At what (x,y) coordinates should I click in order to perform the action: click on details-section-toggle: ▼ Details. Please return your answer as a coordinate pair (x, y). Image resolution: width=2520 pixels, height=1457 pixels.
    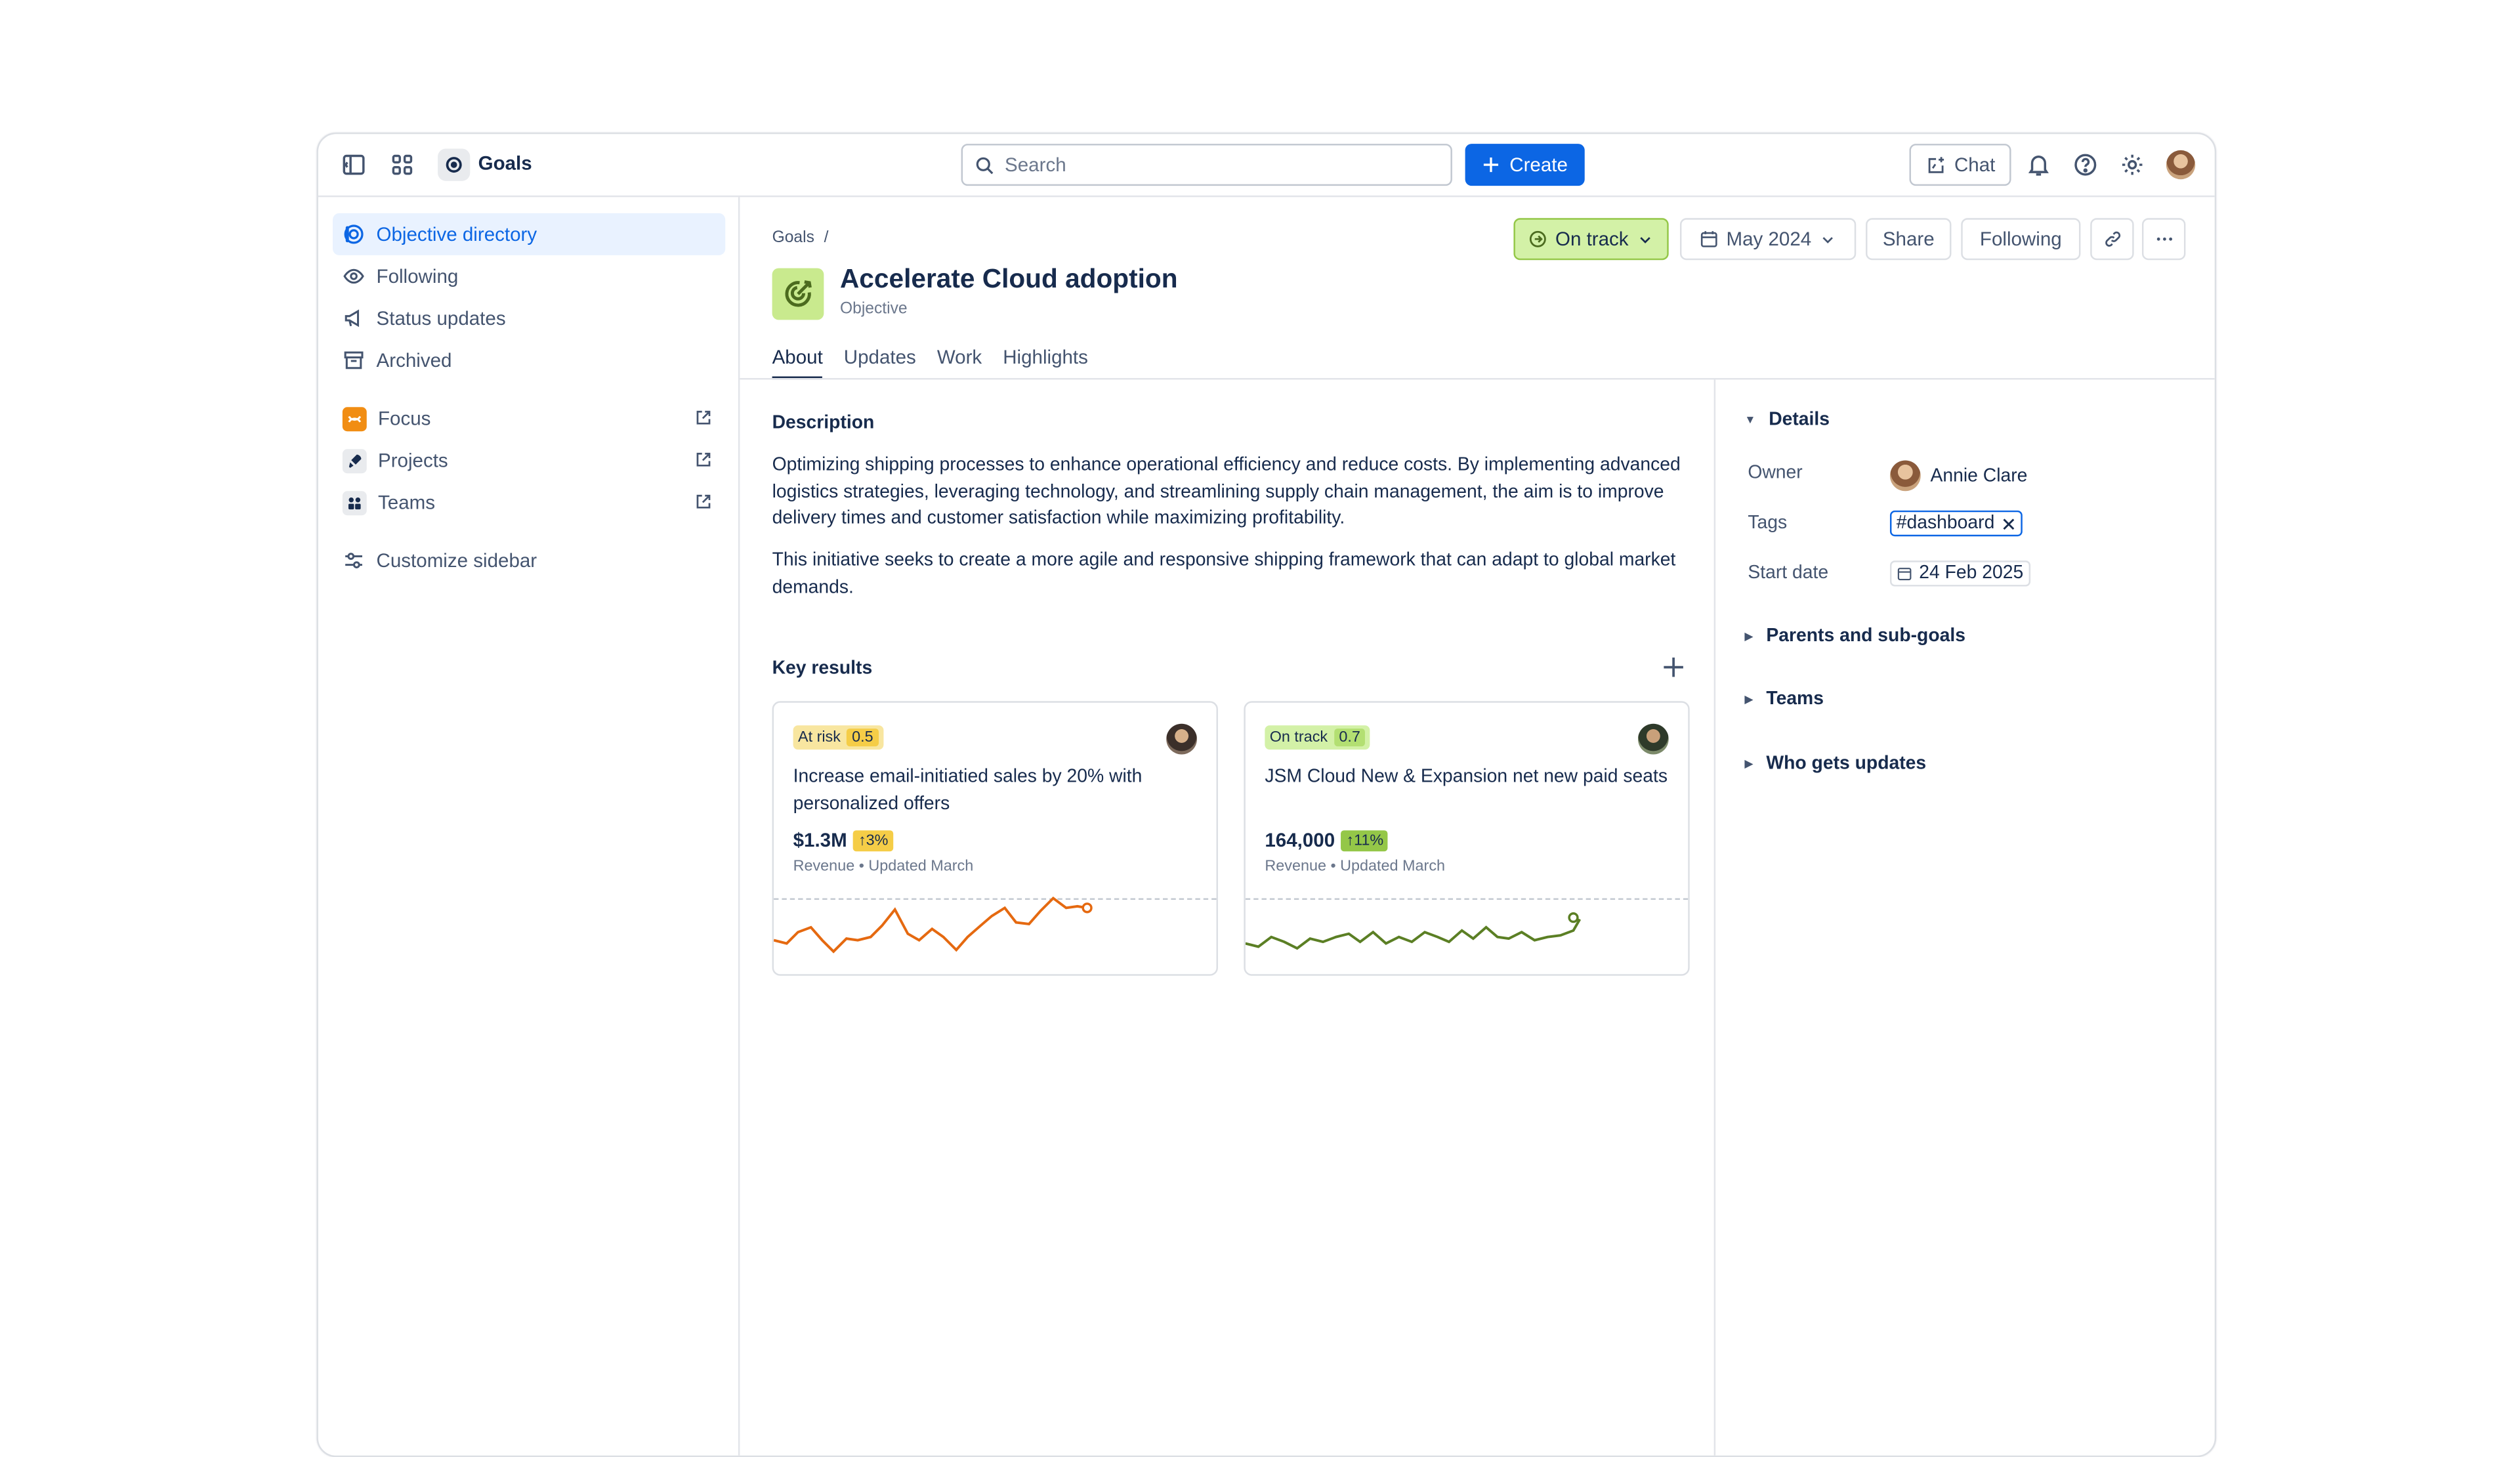
    Looking at the image, I should click on (1787, 420).